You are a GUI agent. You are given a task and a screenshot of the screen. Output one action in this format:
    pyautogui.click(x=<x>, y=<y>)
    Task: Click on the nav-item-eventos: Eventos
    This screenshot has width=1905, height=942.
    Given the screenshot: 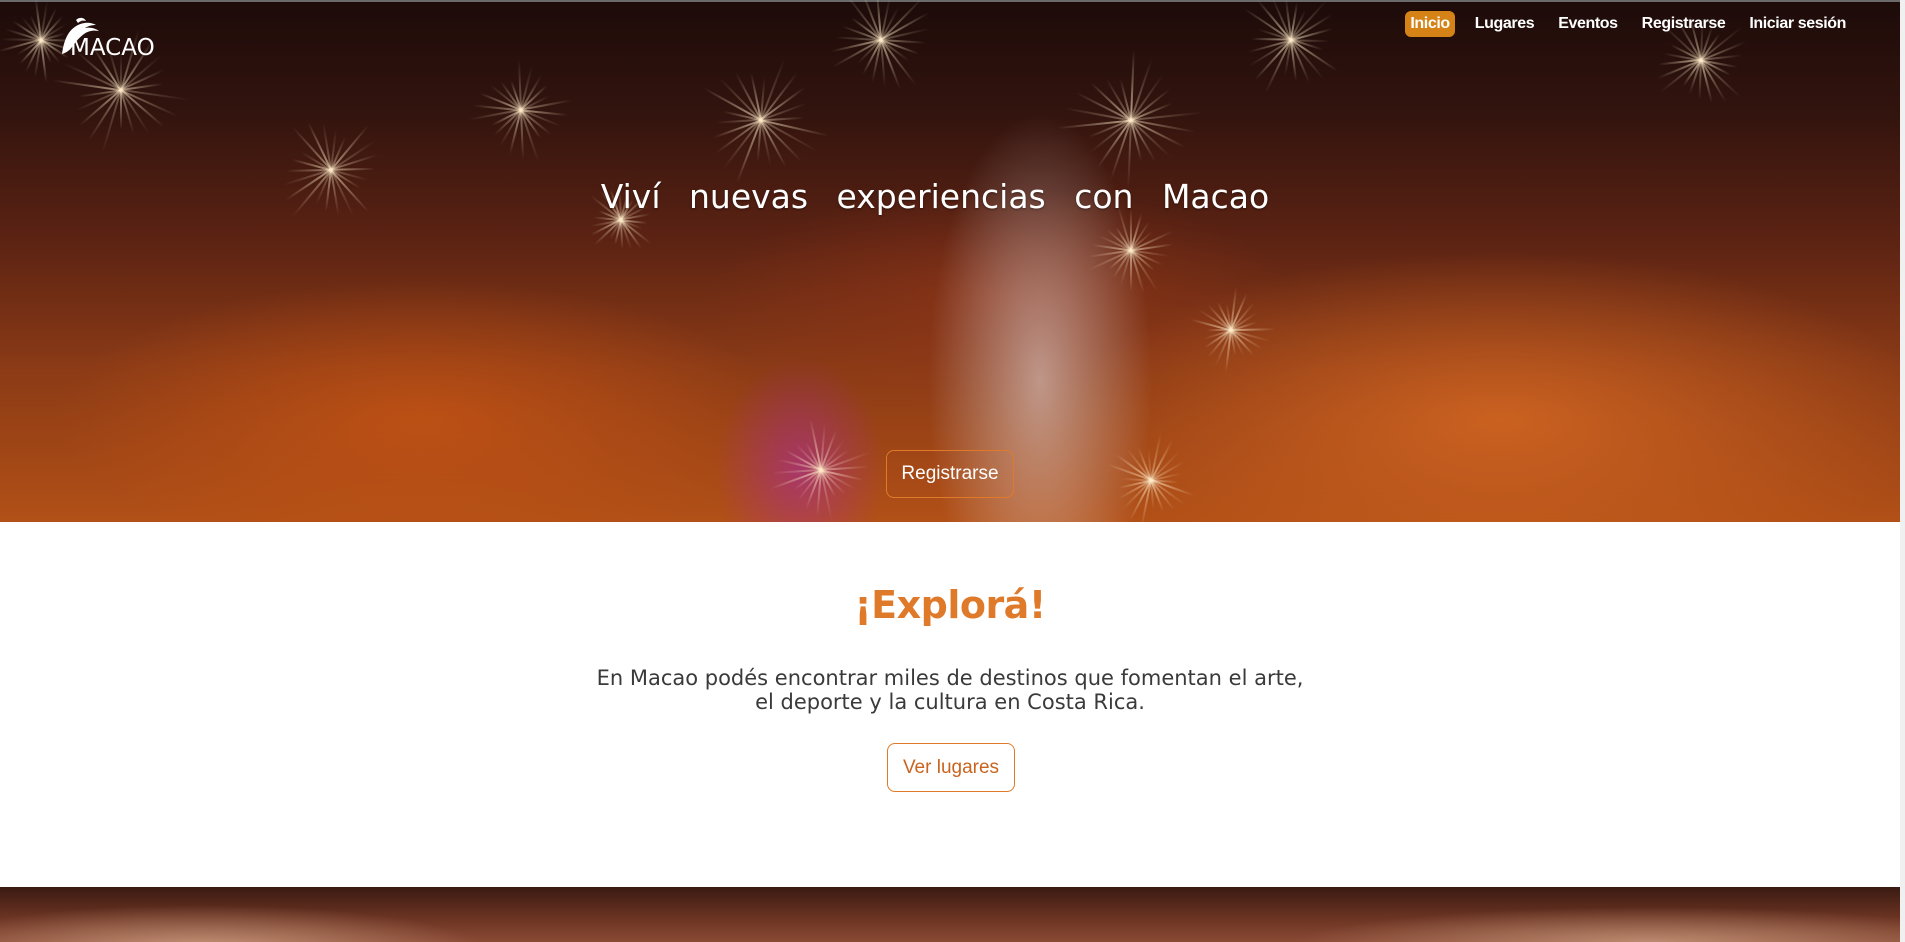 What is the action you would take?
    pyautogui.click(x=1587, y=24)
    